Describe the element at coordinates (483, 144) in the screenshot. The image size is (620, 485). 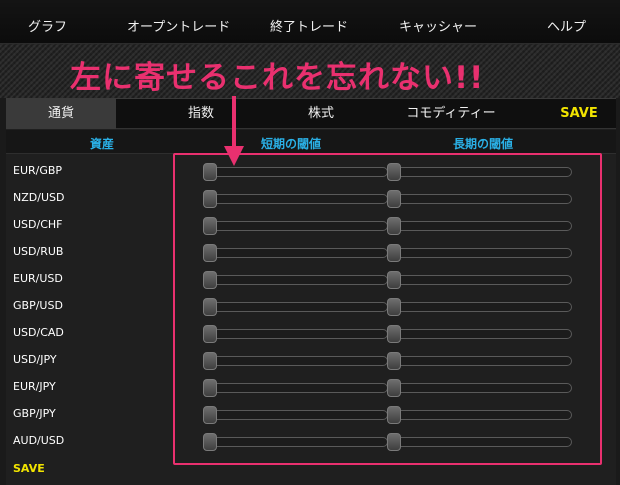
I see `column-header-long-threshold: 長期の閾値` at that location.